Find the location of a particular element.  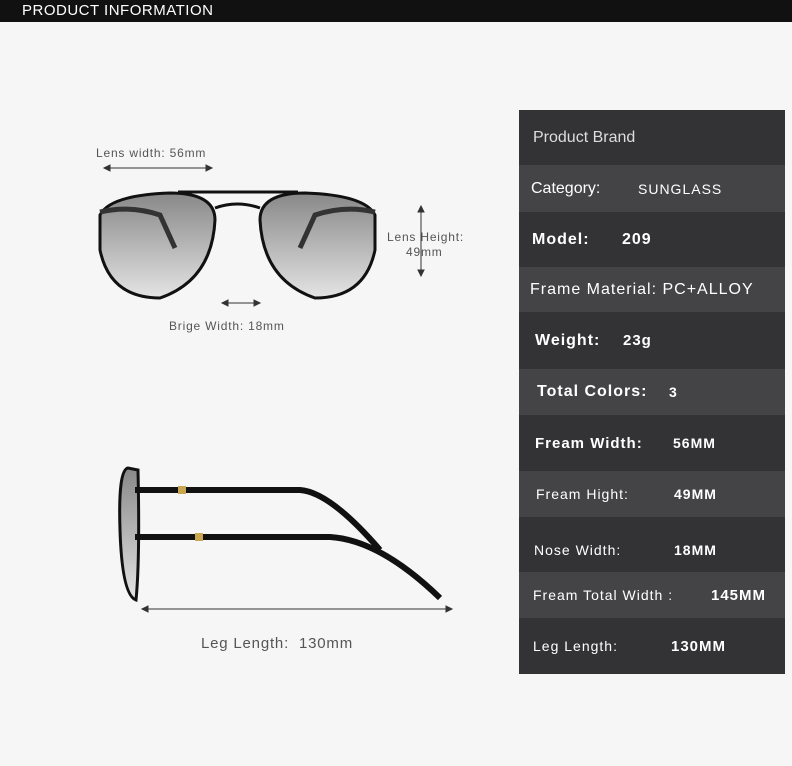

spec-label: Model: is located at coordinates (561, 239).